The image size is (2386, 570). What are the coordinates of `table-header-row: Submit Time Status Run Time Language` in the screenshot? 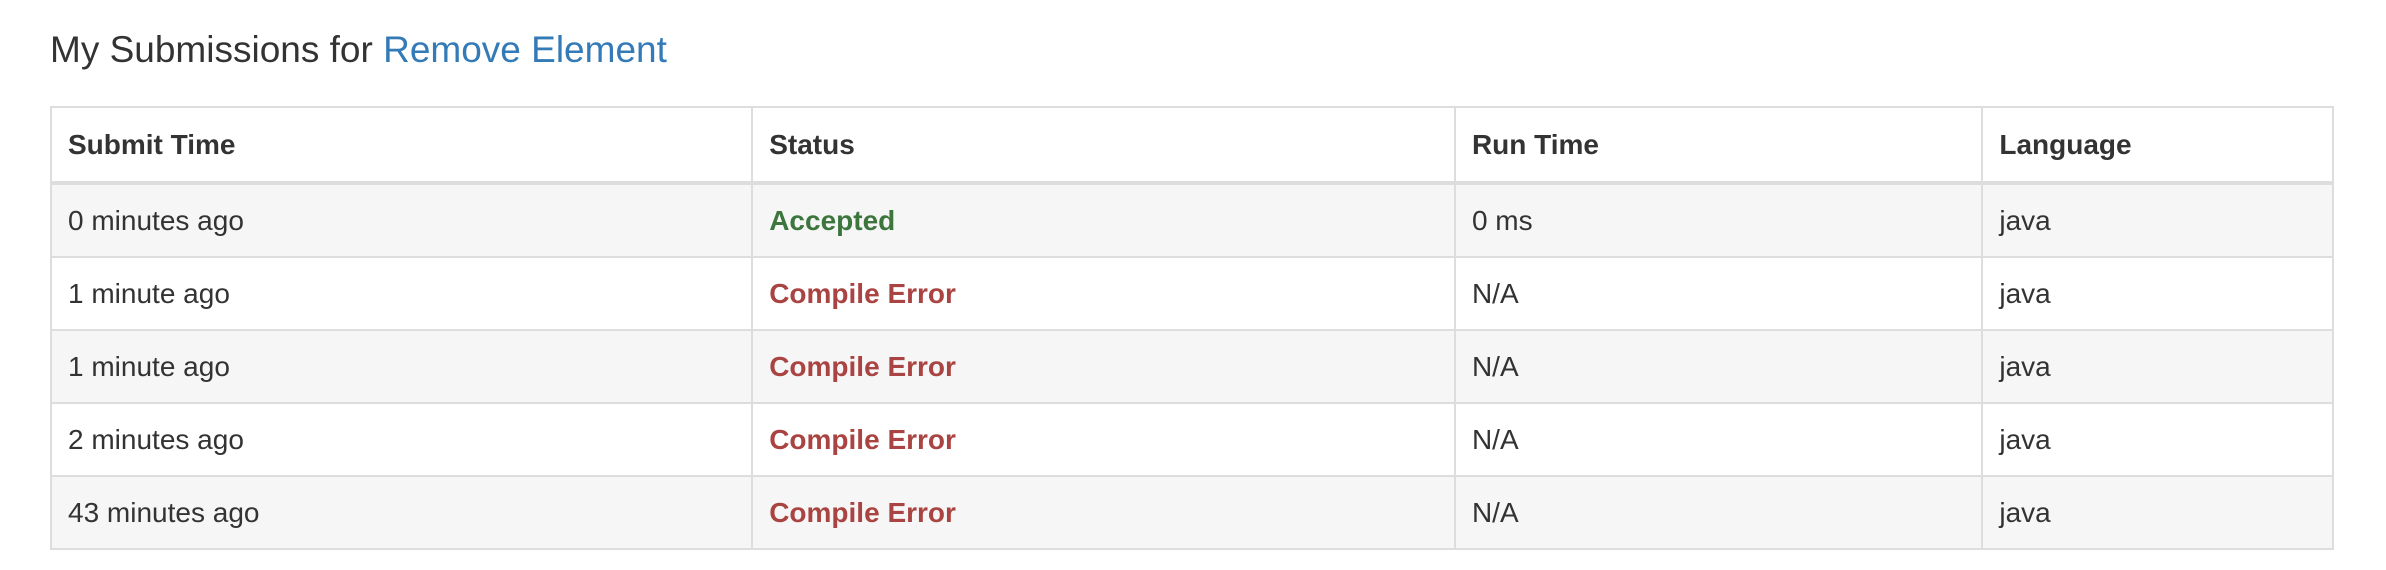 It's located at (1191, 145).